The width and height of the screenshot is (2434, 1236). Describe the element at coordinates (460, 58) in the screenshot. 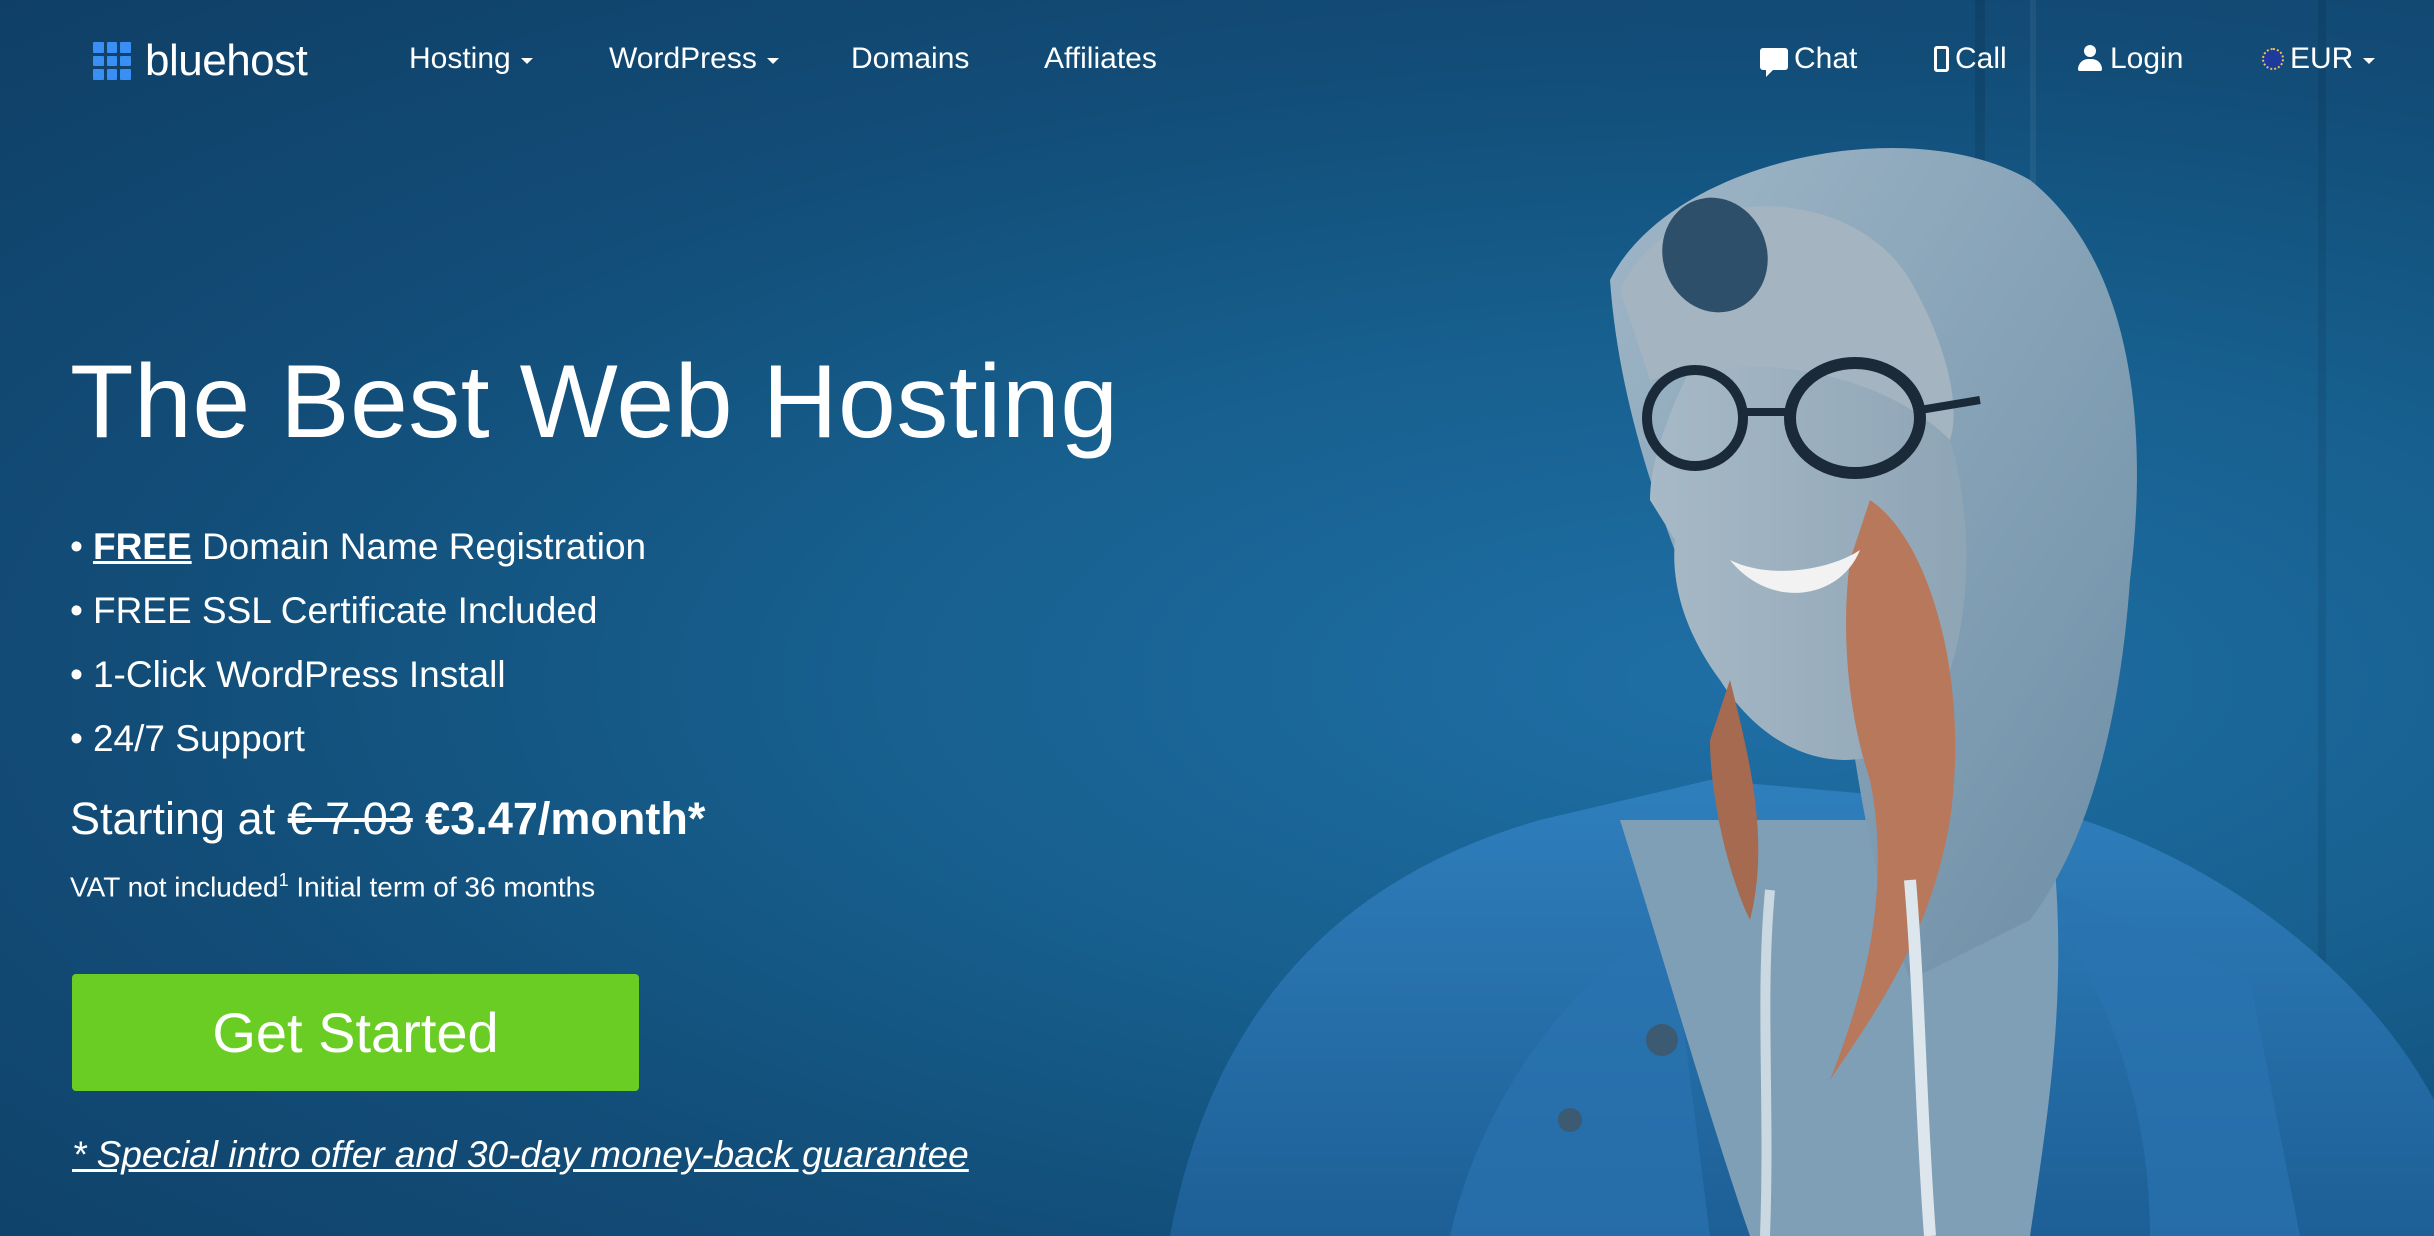

I see `nav-hosting-label: Hosting` at that location.